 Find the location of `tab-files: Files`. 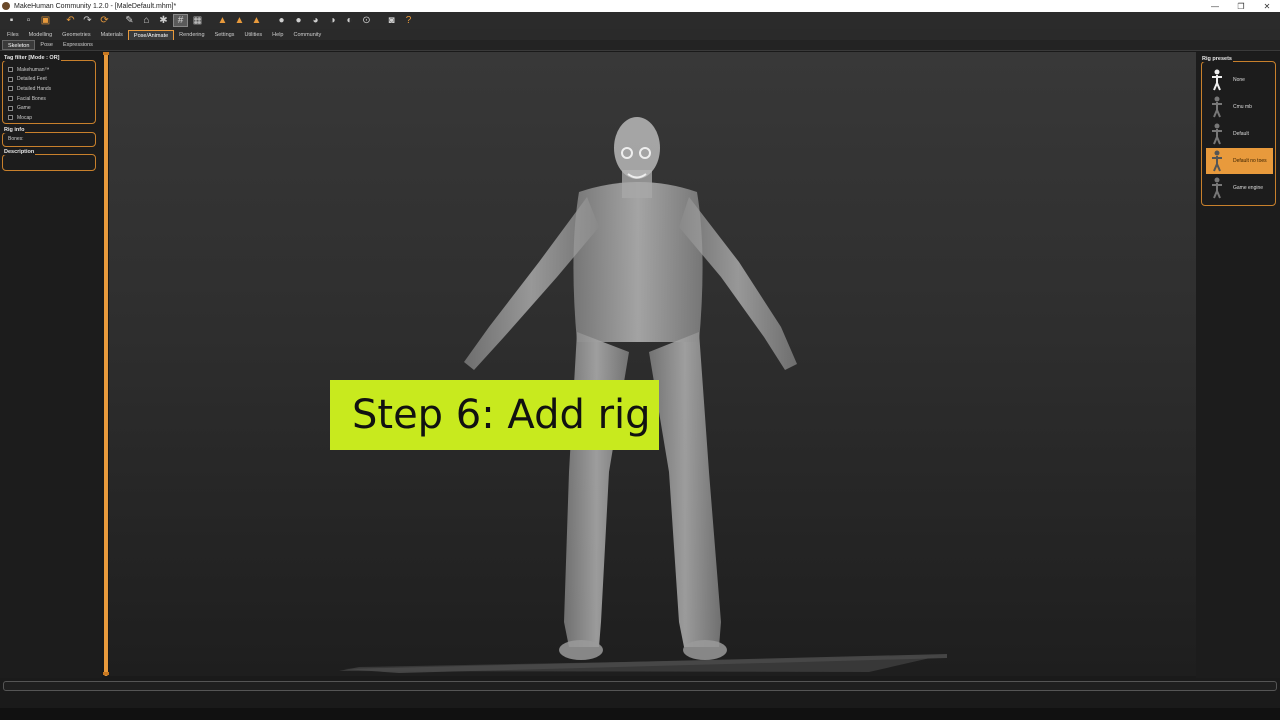

tab-files: Files is located at coordinates (13, 35).